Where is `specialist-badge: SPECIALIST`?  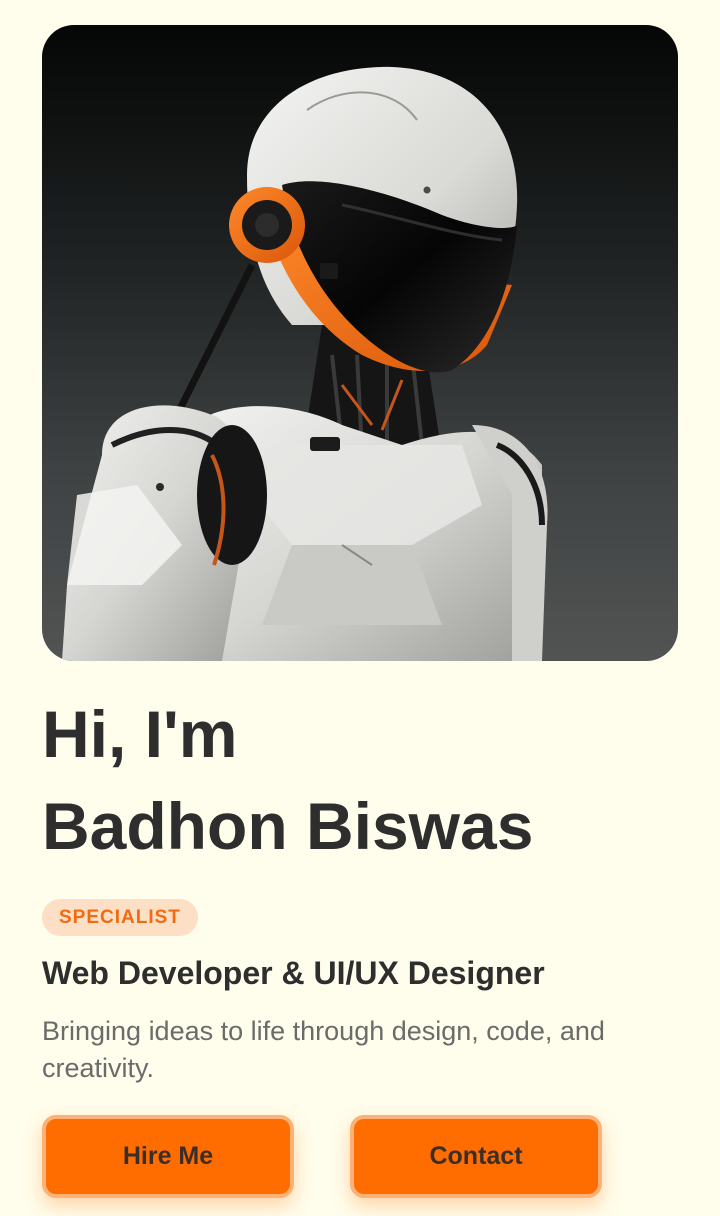
specialist-badge: SPECIALIST is located at coordinates (120, 917).